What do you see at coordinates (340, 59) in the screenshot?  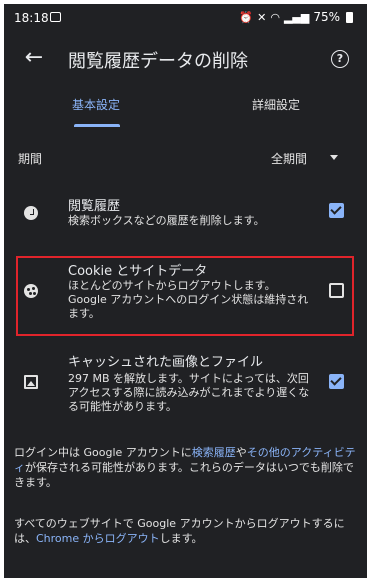 I see `help-icon: ?` at bounding box center [340, 59].